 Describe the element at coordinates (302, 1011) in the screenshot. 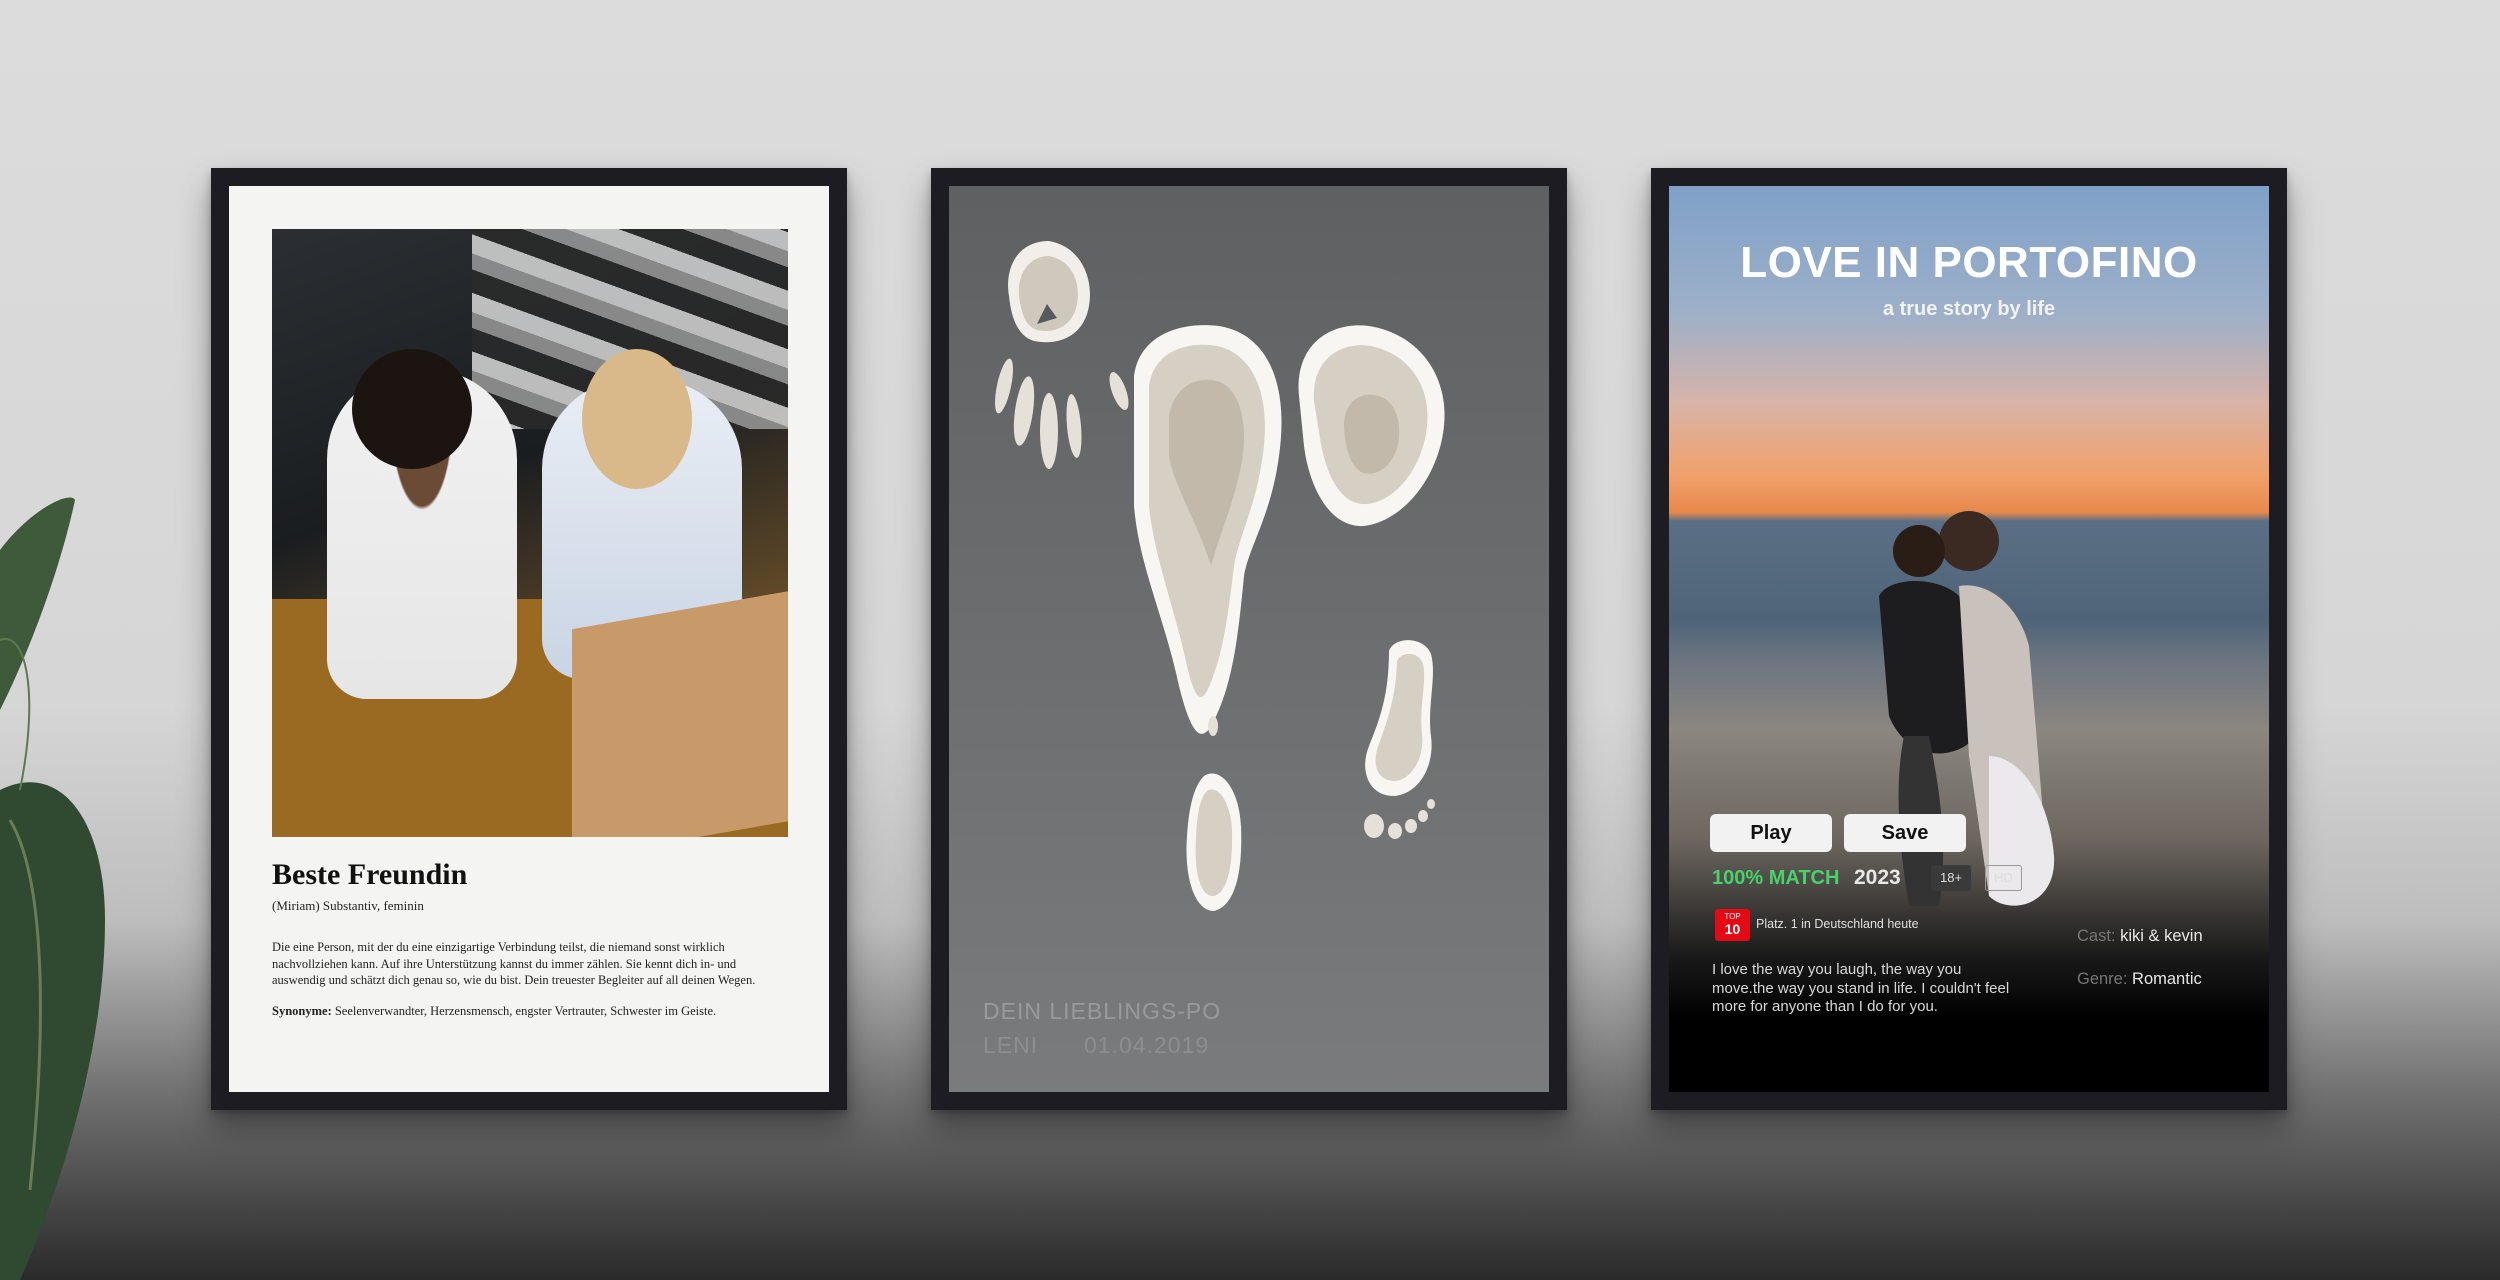

I see `synonyms-label: Synonyme:` at that location.